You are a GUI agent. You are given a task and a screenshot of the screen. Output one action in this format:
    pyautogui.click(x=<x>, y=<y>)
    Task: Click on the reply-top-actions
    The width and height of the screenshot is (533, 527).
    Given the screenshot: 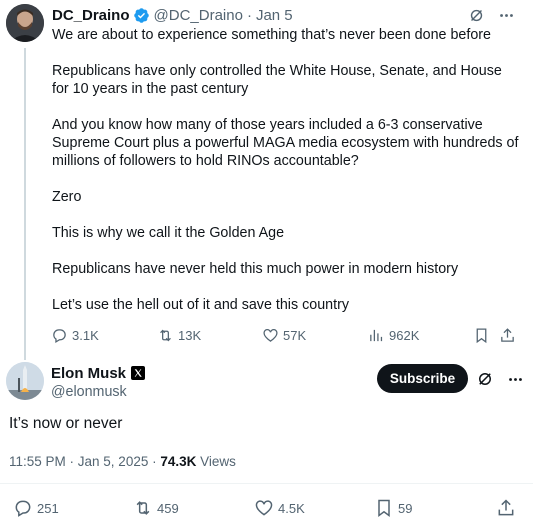 What is the action you would take?
    pyautogui.click(x=491, y=15)
    